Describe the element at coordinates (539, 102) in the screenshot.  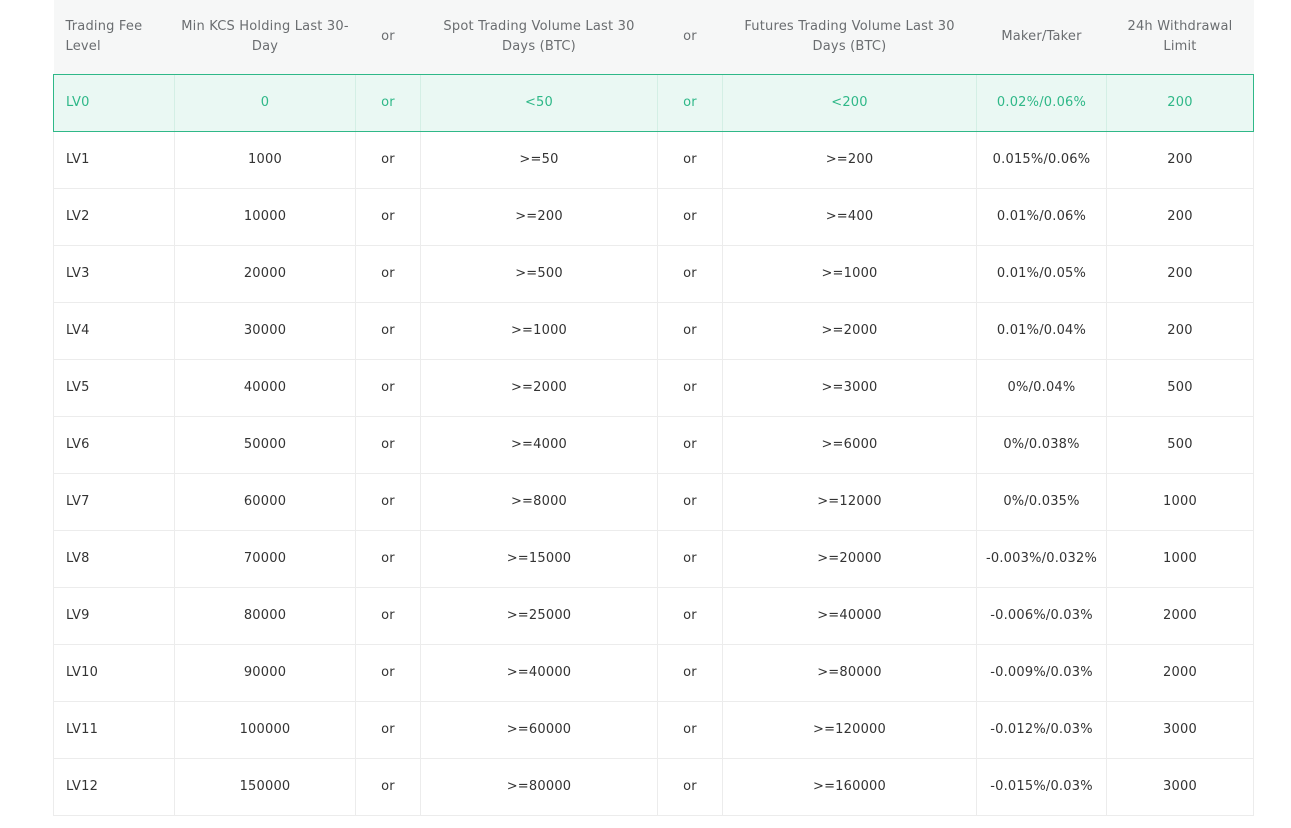
I see `spot-volume-cell: <50` at that location.